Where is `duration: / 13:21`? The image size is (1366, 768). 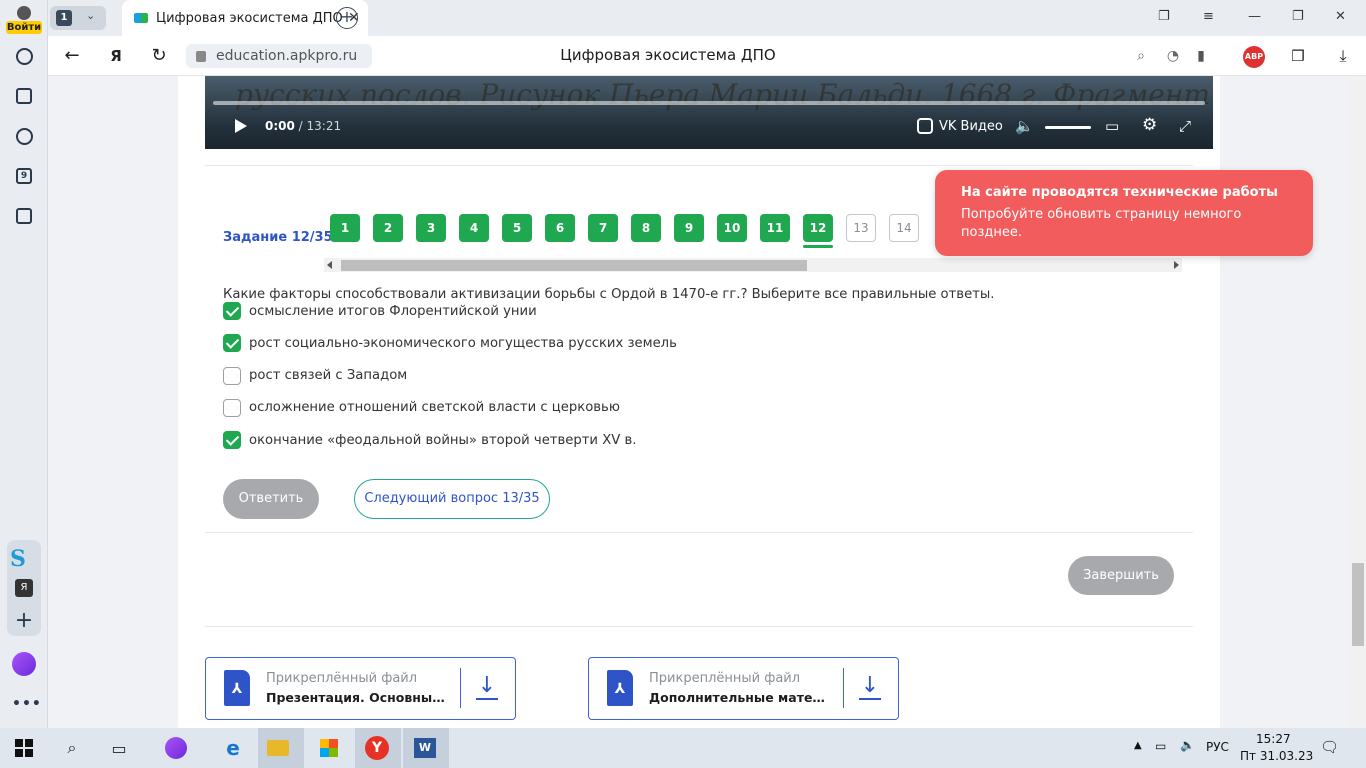
duration: / 13:21 is located at coordinates (318, 126).